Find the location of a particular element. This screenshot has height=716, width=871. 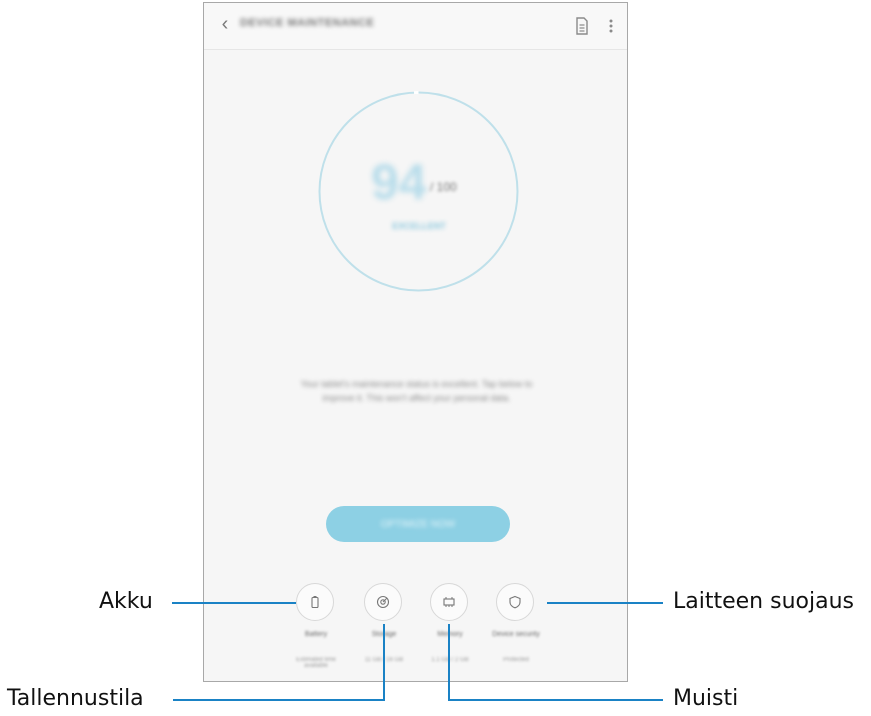

app-bar: ‹ DEVICE MAINTENANCE is located at coordinates (415, 26).